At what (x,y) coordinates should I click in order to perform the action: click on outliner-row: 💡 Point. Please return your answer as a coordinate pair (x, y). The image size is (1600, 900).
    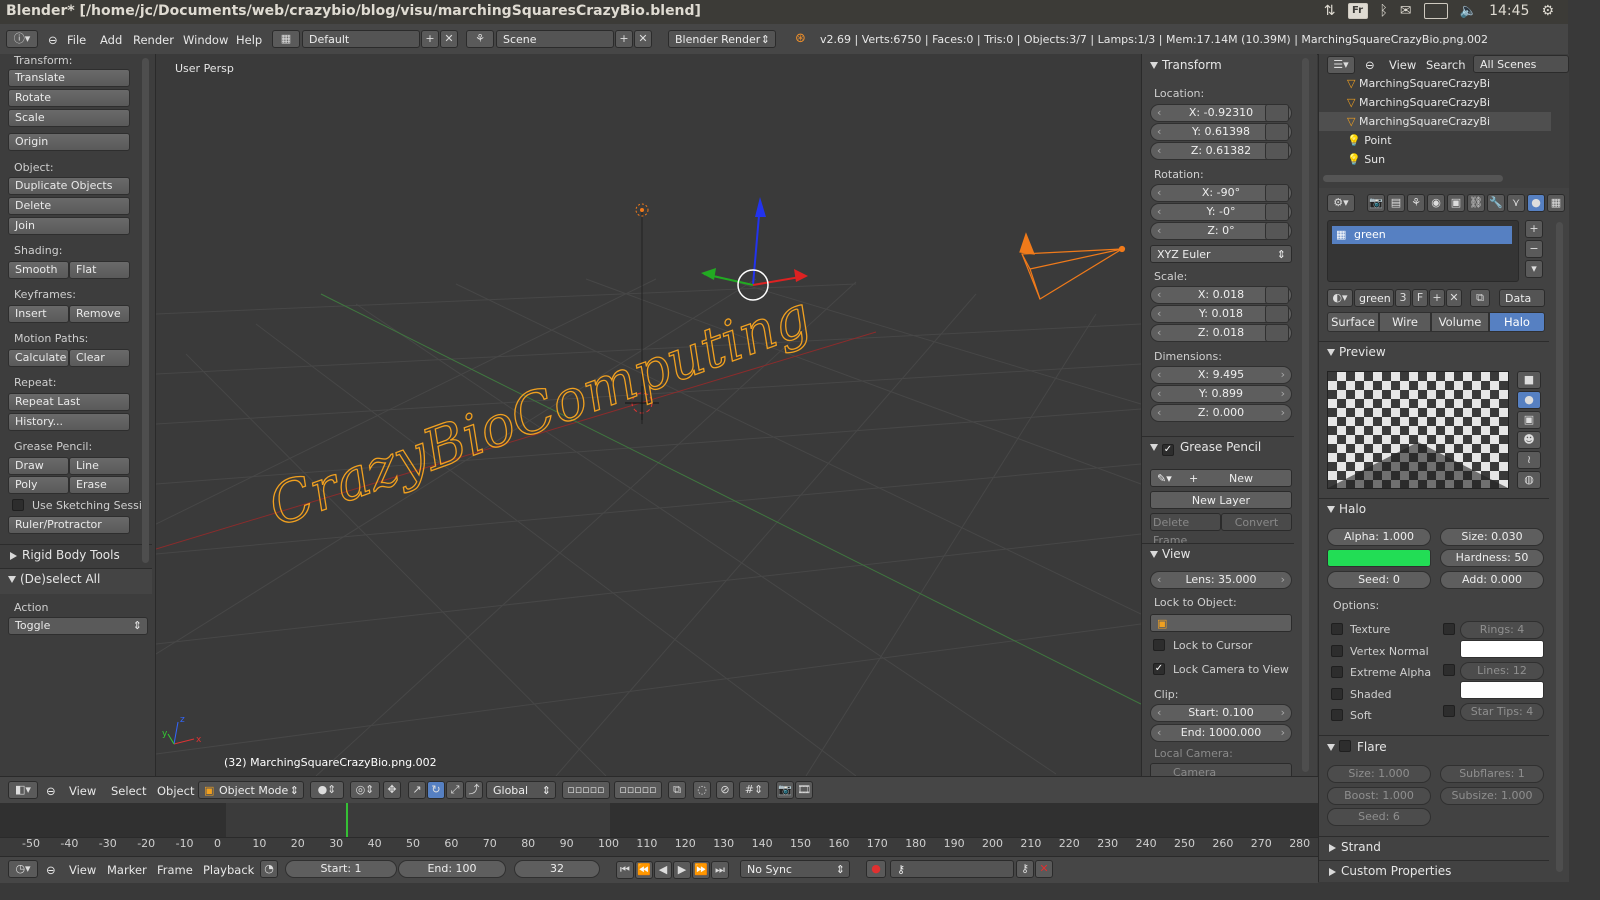
    Looking at the image, I should click on (1435, 140).